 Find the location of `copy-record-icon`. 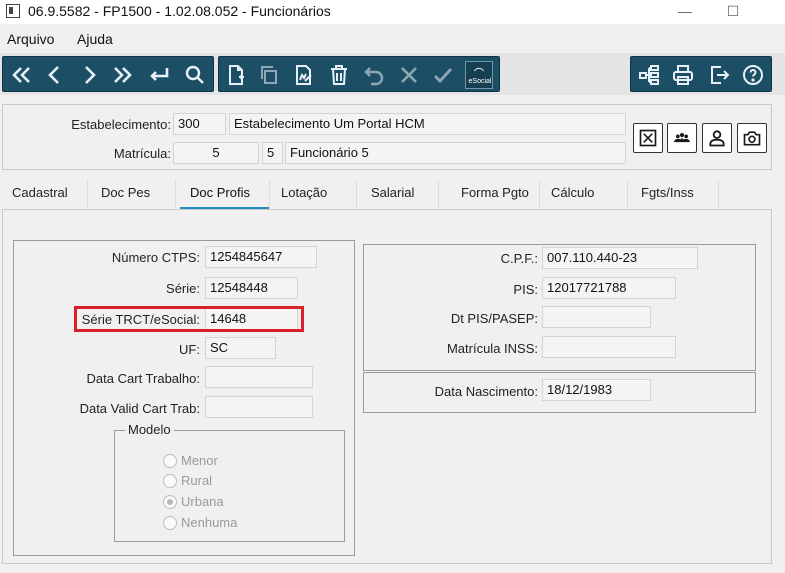

copy-record-icon is located at coordinates (269, 75).